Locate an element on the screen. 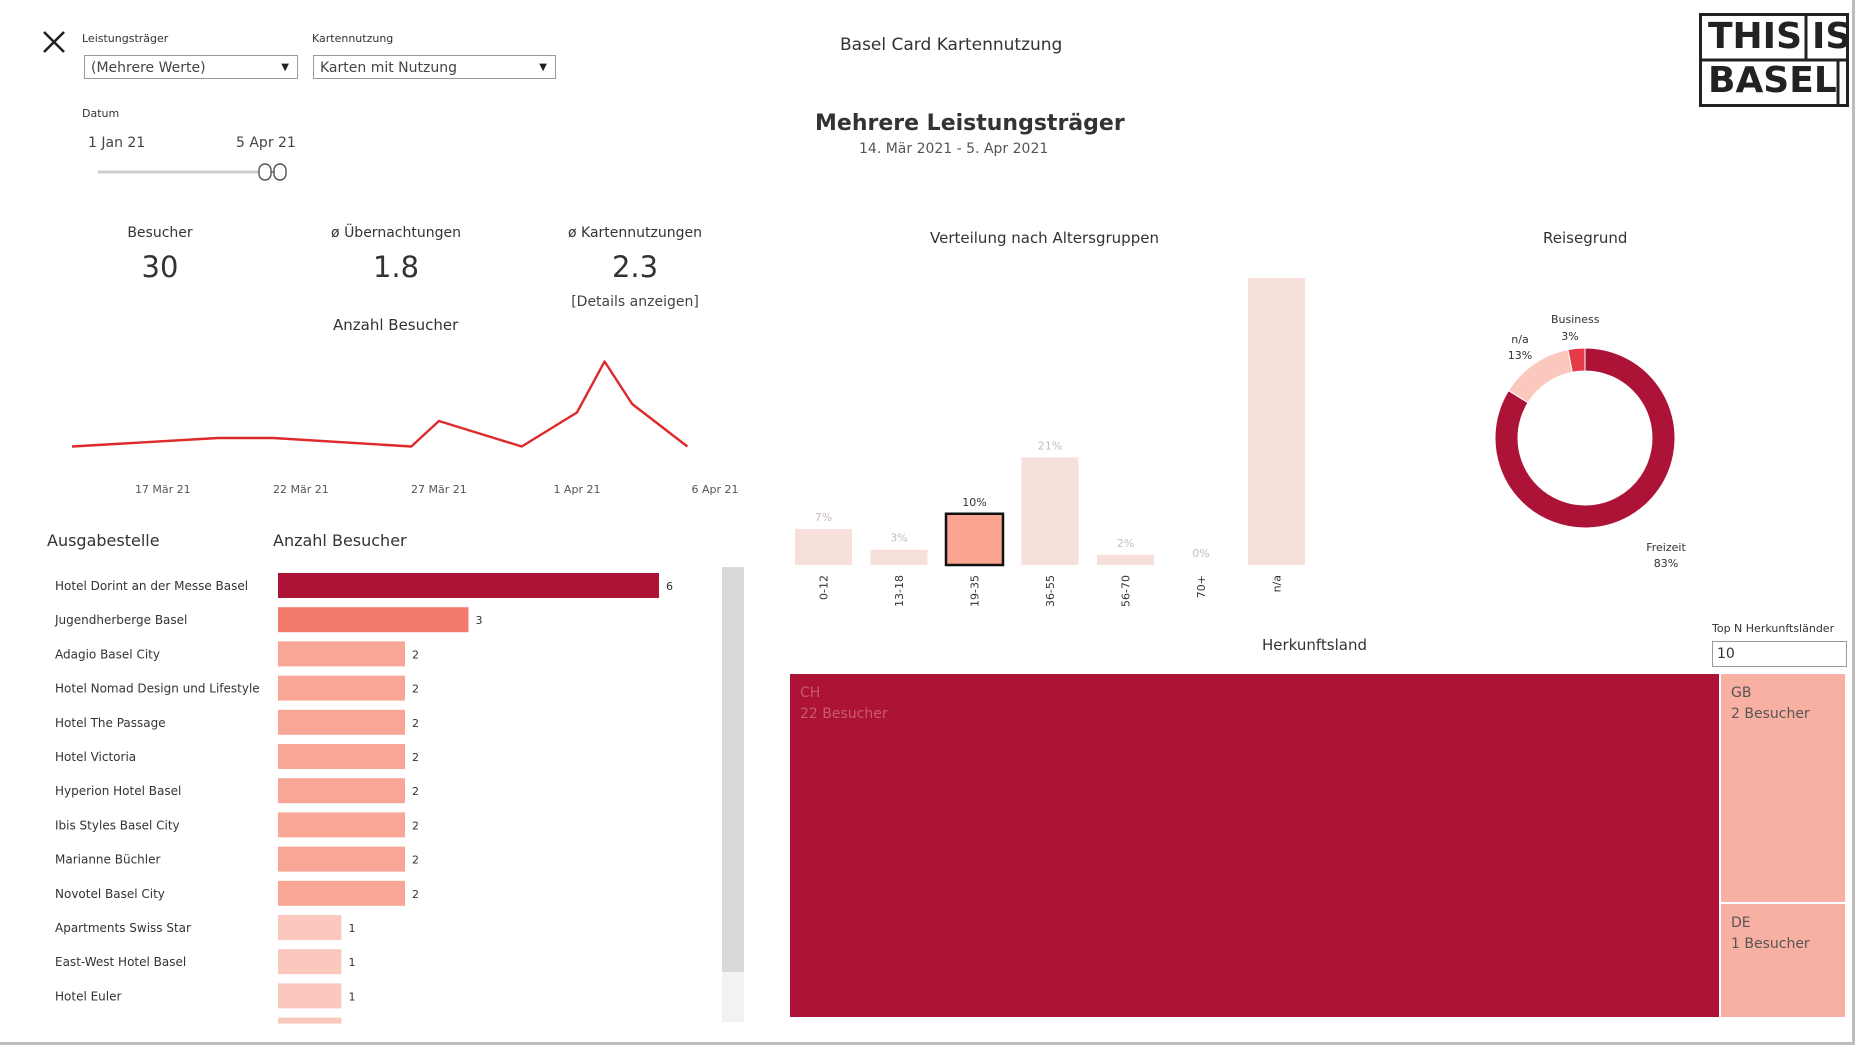 Image resolution: width=1859 pixels, height=1049 pixels. kpi-besucher-value: 30 is located at coordinates (160, 267).